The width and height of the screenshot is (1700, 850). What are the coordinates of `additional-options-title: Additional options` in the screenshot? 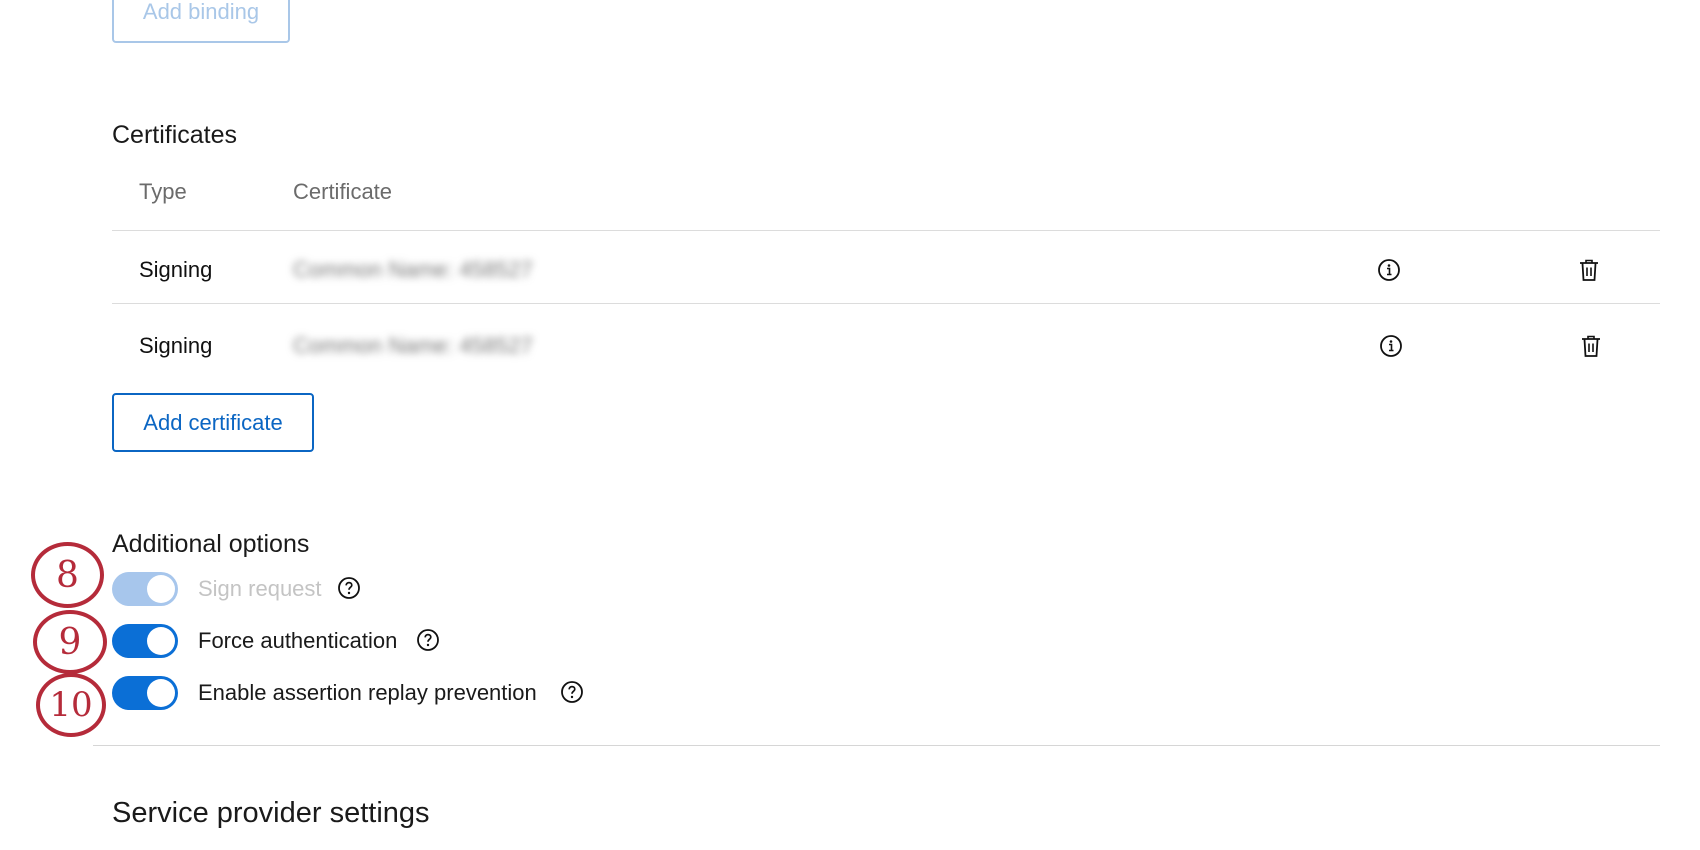 It's located at (211, 544).